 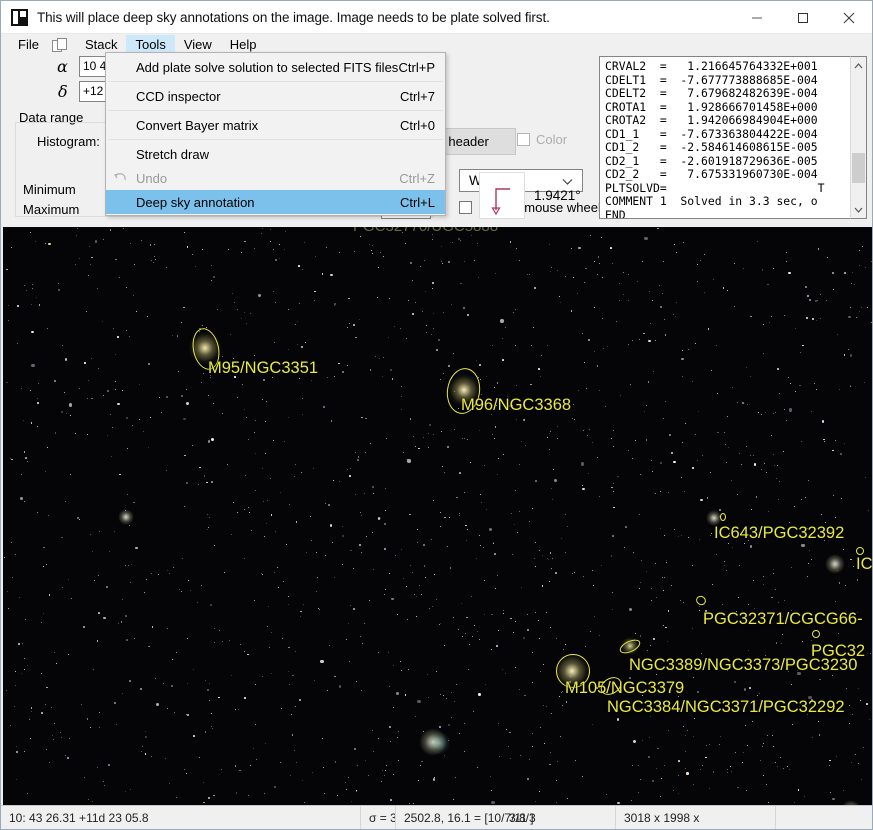 What do you see at coordinates (152, 178) in the screenshot?
I see `menu-item-label: Undo` at bounding box center [152, 178].